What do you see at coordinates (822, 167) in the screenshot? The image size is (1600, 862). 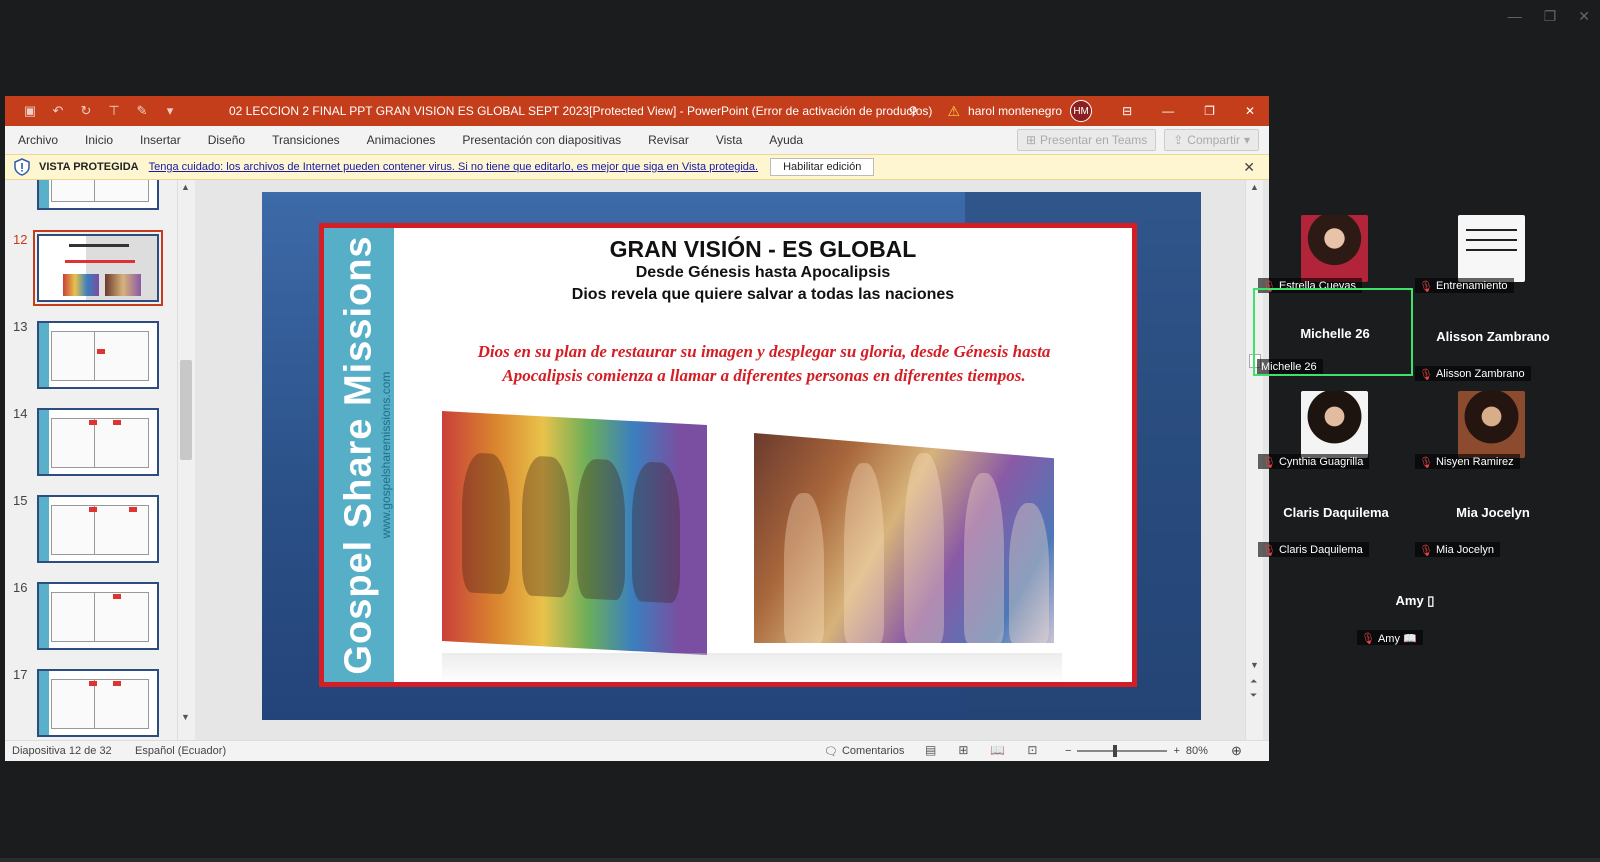 I see `enable-editing-button: Habilitar edición` at bounding box center [822, 167].